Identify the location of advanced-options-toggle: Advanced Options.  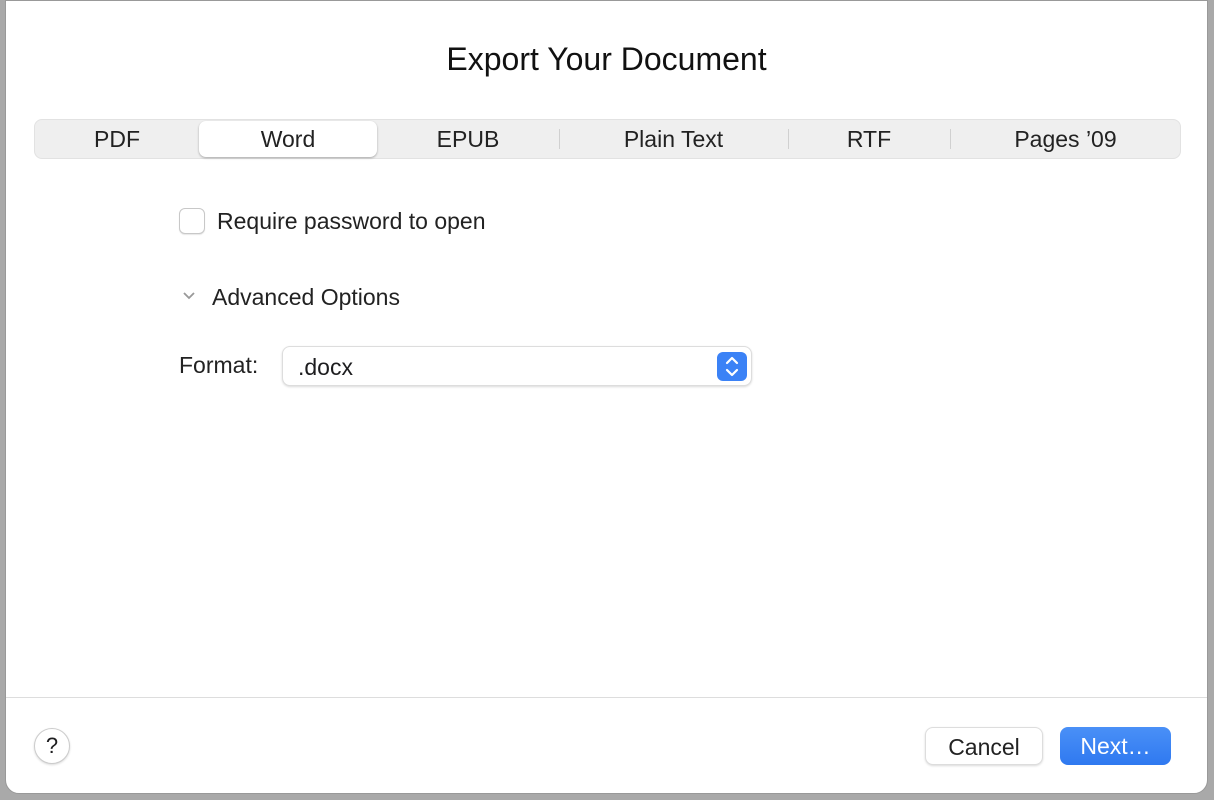
(306, 297).